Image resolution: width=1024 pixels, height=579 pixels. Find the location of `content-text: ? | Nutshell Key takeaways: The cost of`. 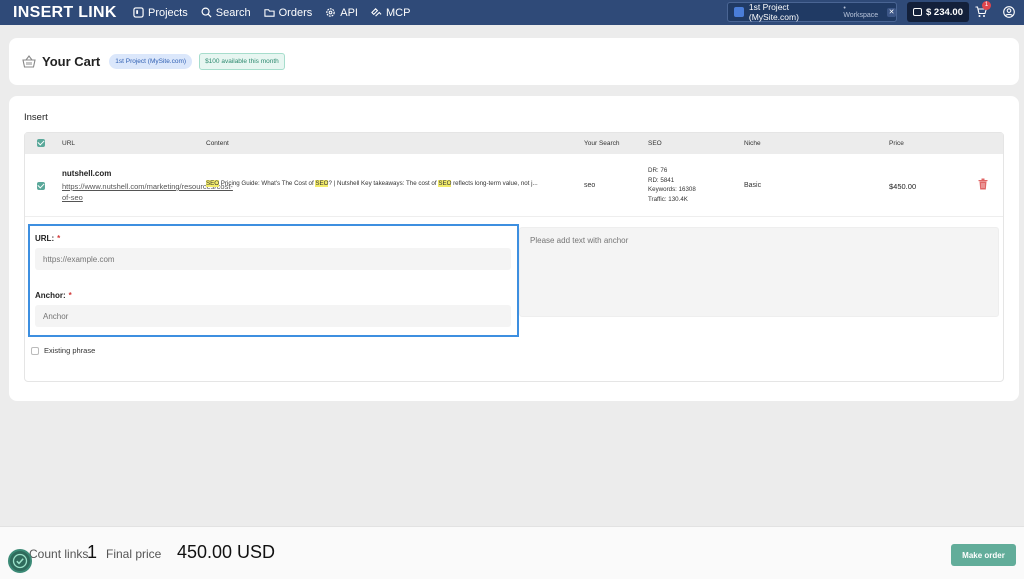

content-text: ? | Nutshell Key takeaways: The cost of is located at coordinates (383, 183).